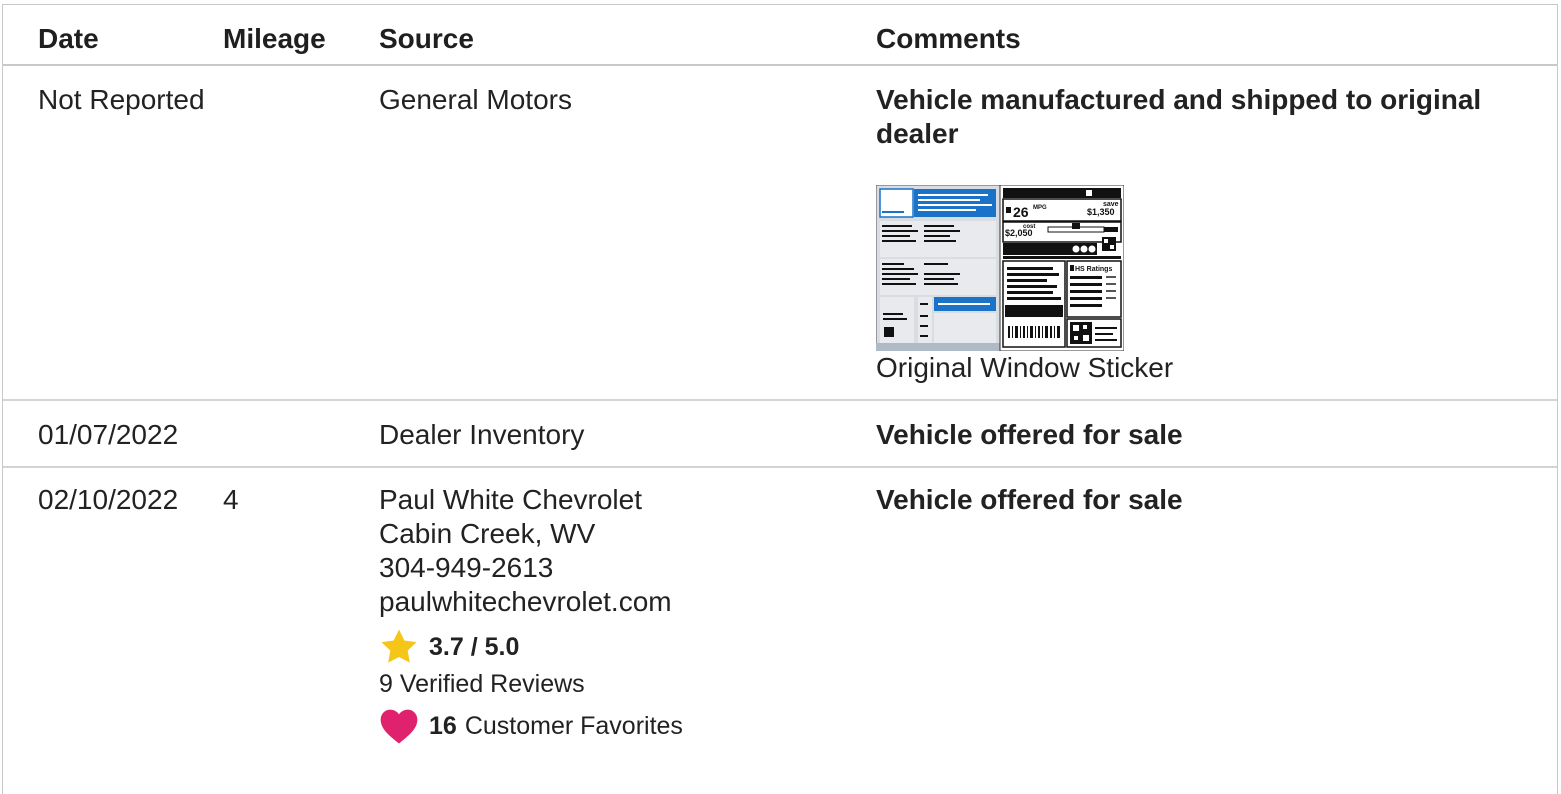 This screenshot has width=1561, height=794. What do you see at coordinates (1216, 434) in the screenshot?
I see `row-comments: Vehicle offered for sale` at bounding box center [1216, 434].